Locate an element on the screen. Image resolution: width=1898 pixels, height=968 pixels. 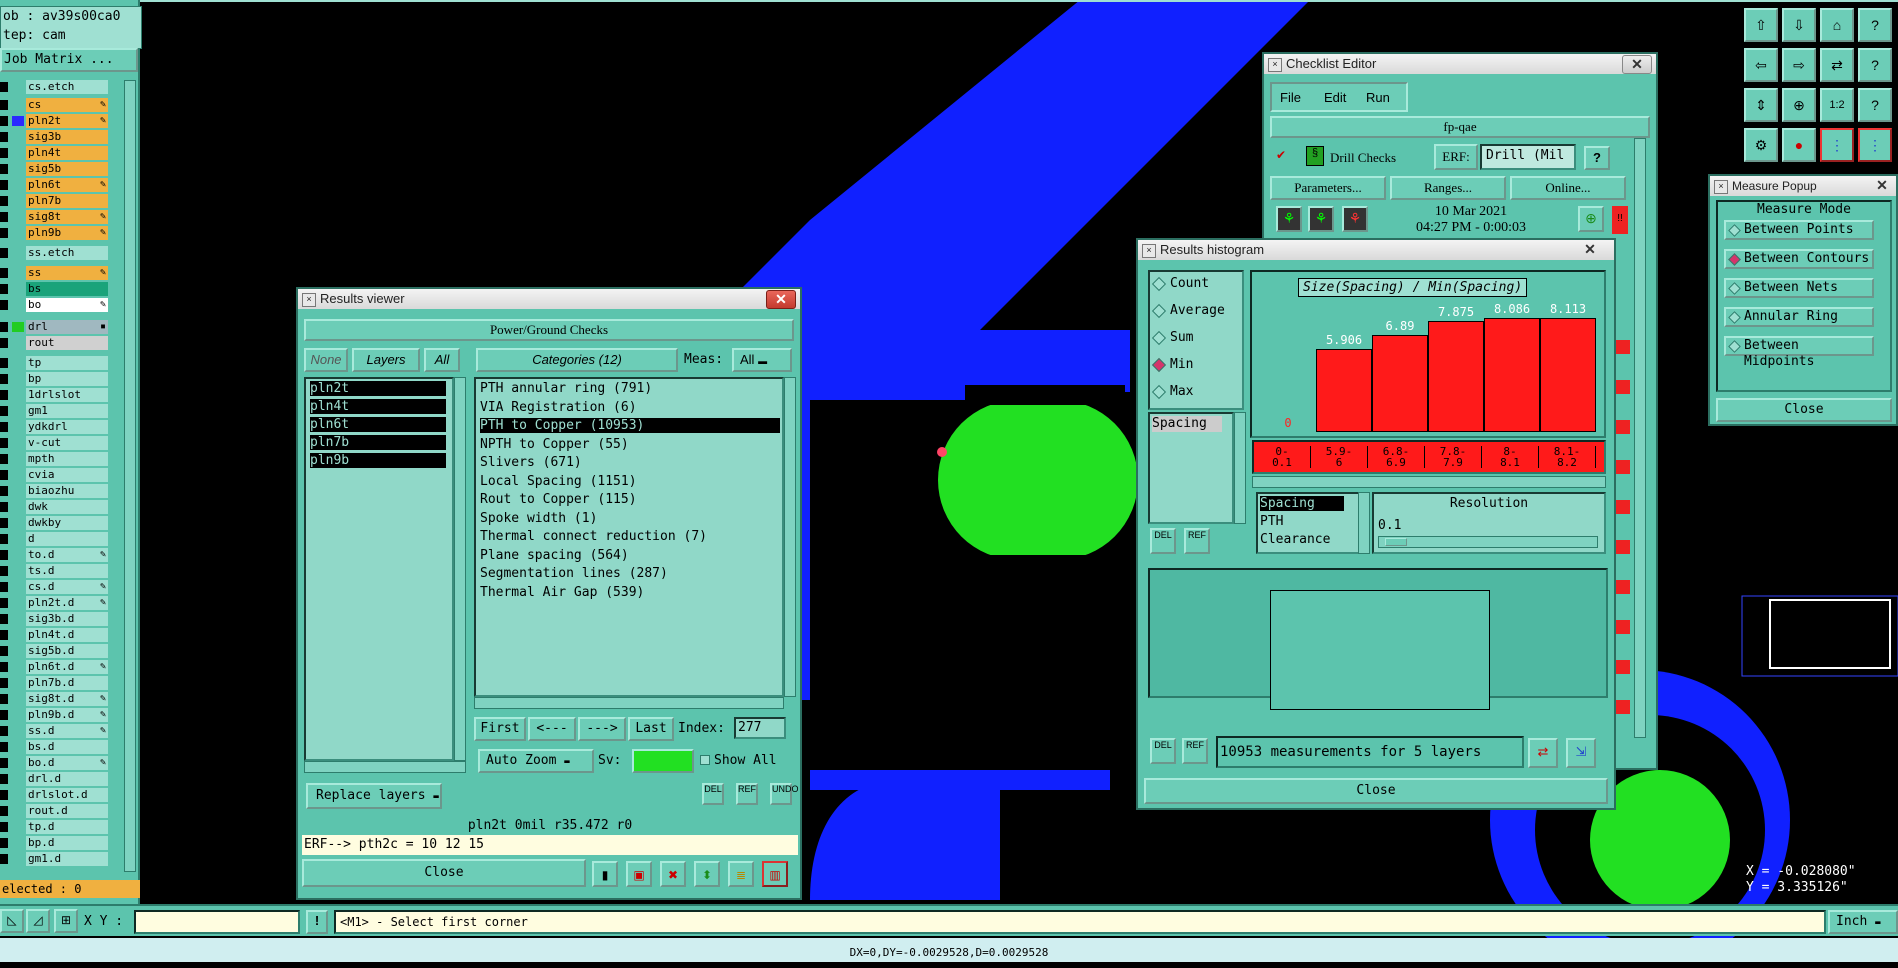
center-icon: ⊕ is located at coordinates (1799, 105).